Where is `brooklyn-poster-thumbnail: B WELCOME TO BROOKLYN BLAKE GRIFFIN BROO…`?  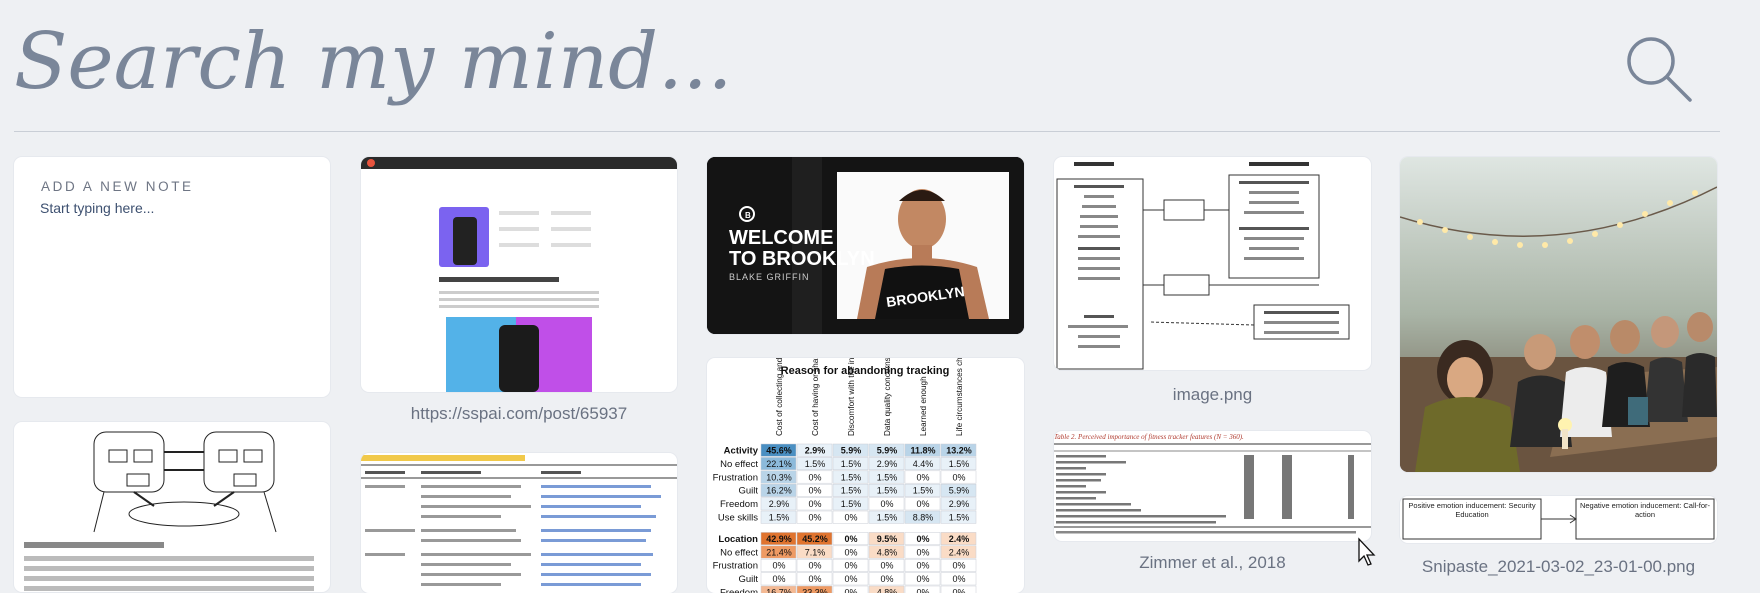 brooklyn-poster-thumbnail: B WELCOME TO BROOKLYN BLAKE GRIFFIN BROO… is located at coordinates (865, 245).